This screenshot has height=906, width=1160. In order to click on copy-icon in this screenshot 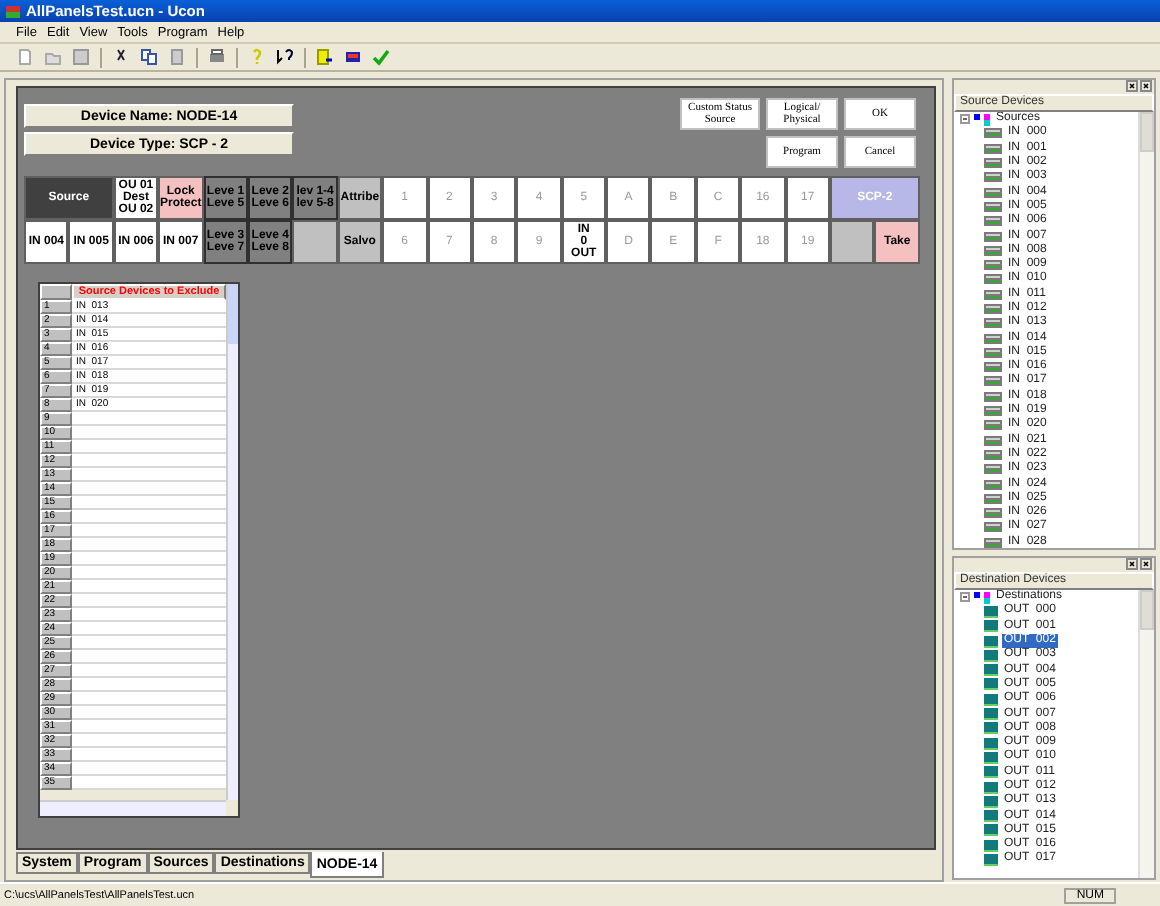, I will do `click(149, 57)`.